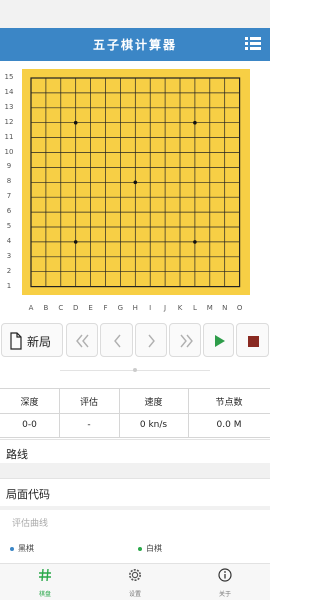 The width and height of the screenshot is (320, 600). I want to click on stat-header-eval: 评估, so click(88, 403).